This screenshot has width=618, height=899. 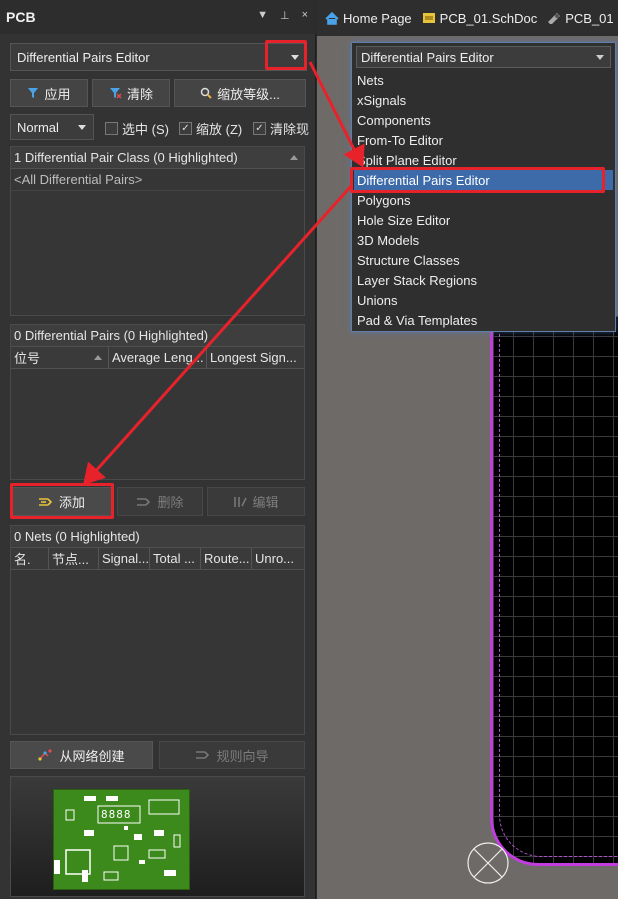 I want to click on close-icon: ×, so click(x=305, y=15).